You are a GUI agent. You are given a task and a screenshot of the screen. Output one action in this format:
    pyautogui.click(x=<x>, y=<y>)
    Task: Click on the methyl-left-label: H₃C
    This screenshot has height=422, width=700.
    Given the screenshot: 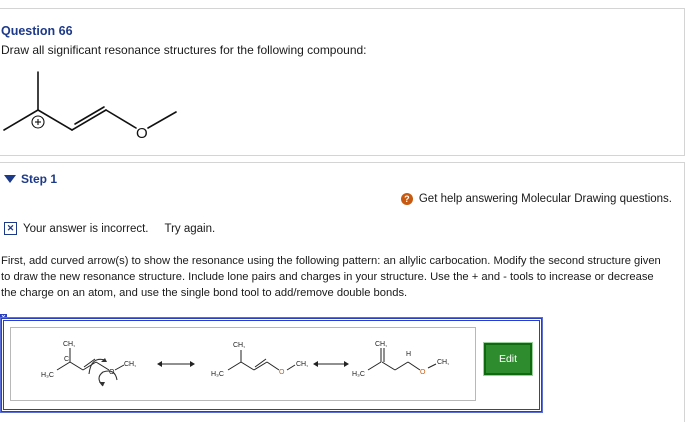 What is the action you would take?
    pyautogui.click(x=47, y=375)
    